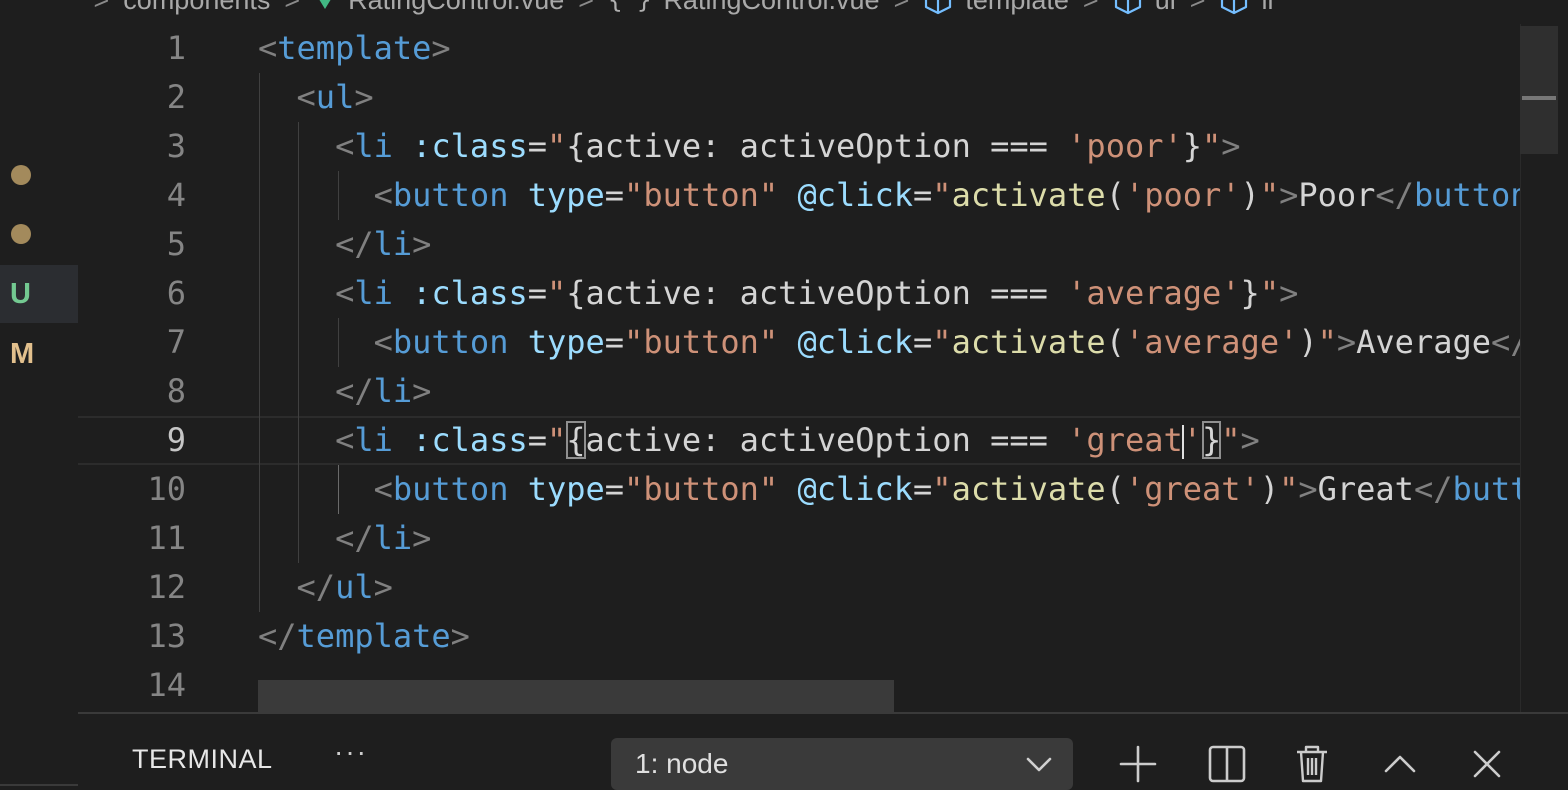  I want to click on trash-icon, so click(1312, 764).